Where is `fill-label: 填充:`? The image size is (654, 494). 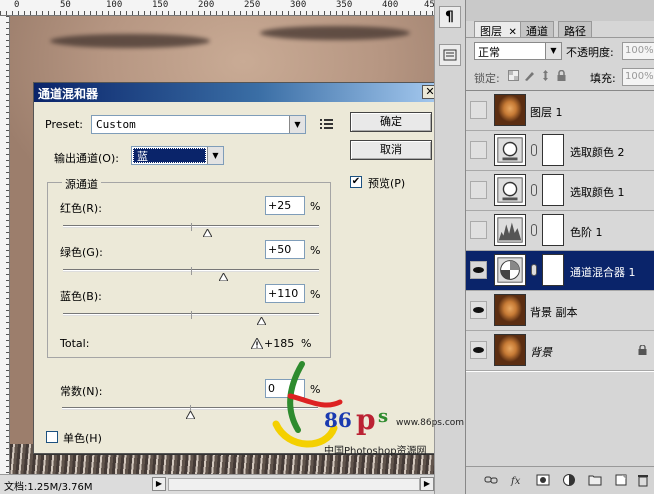
fill-label: 填充: is located at coordinates (603, 78).